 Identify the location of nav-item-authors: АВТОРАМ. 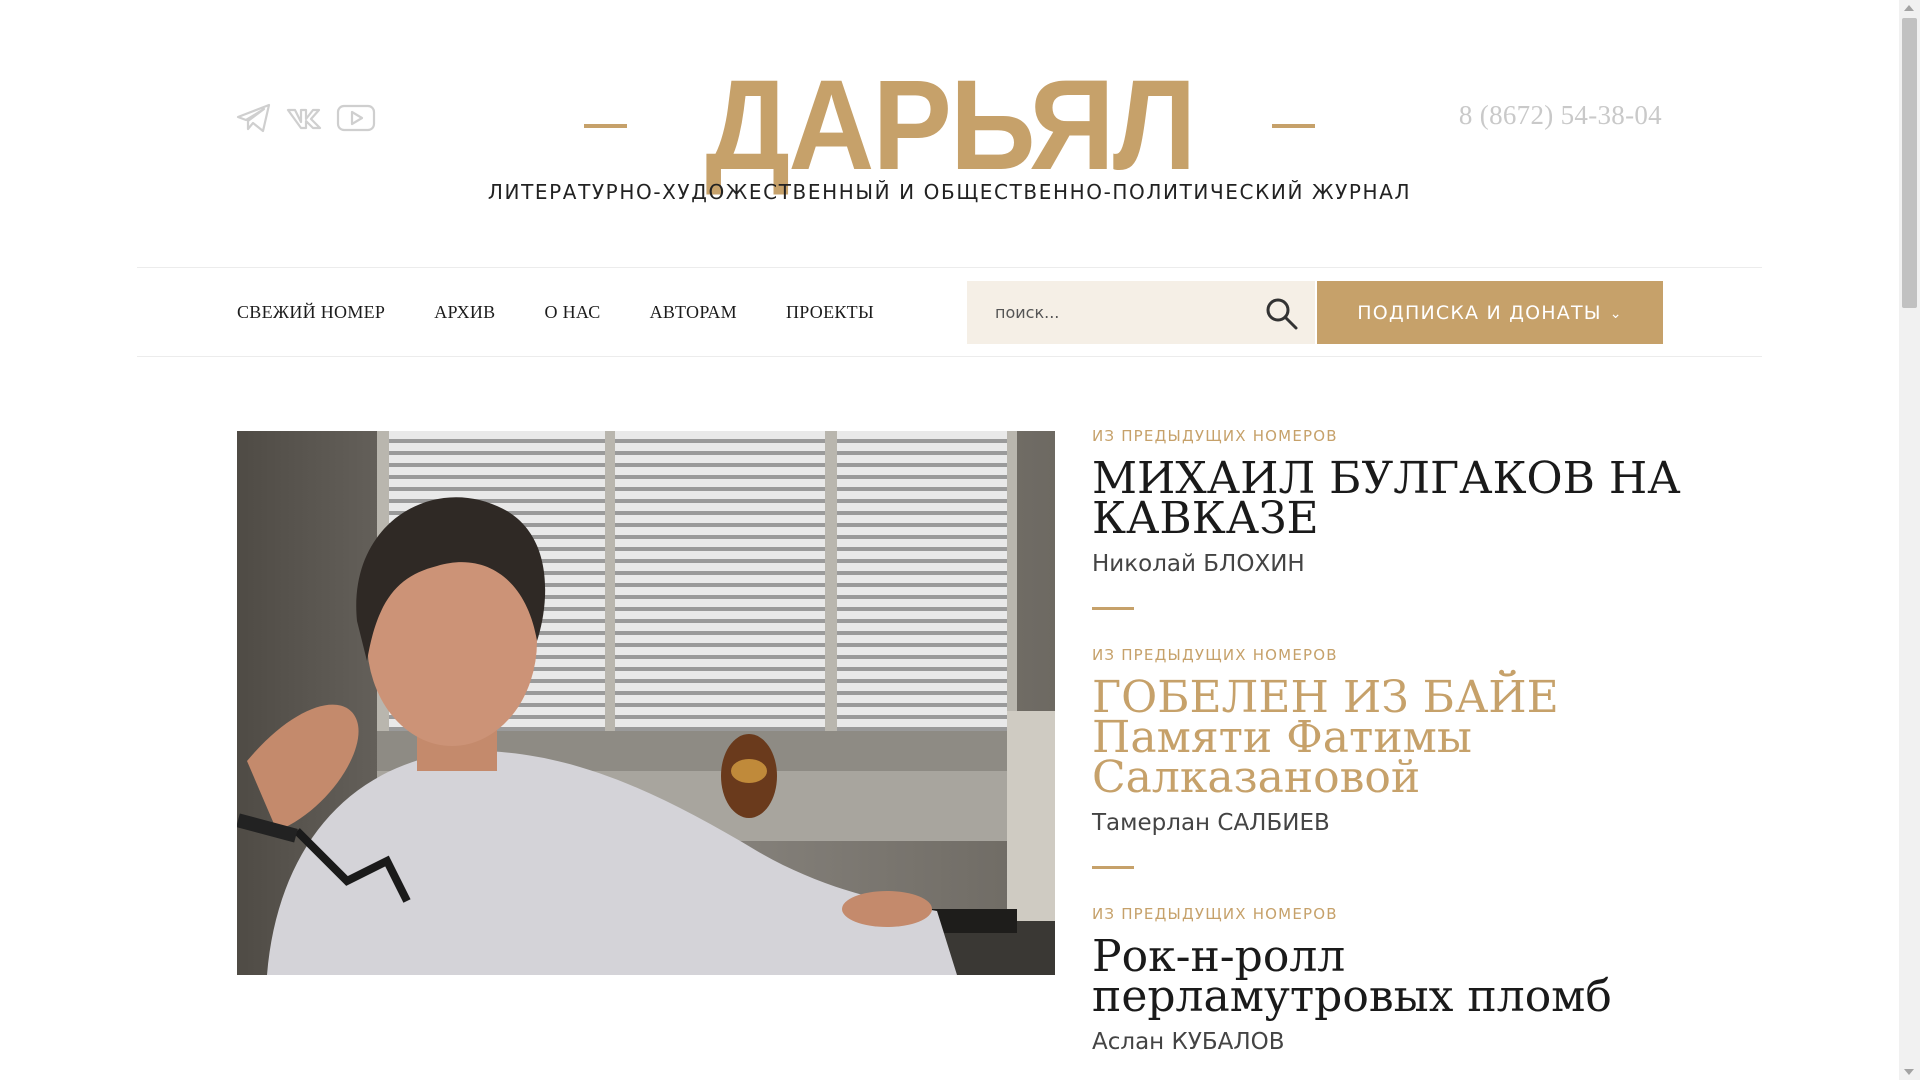
(693, 312).